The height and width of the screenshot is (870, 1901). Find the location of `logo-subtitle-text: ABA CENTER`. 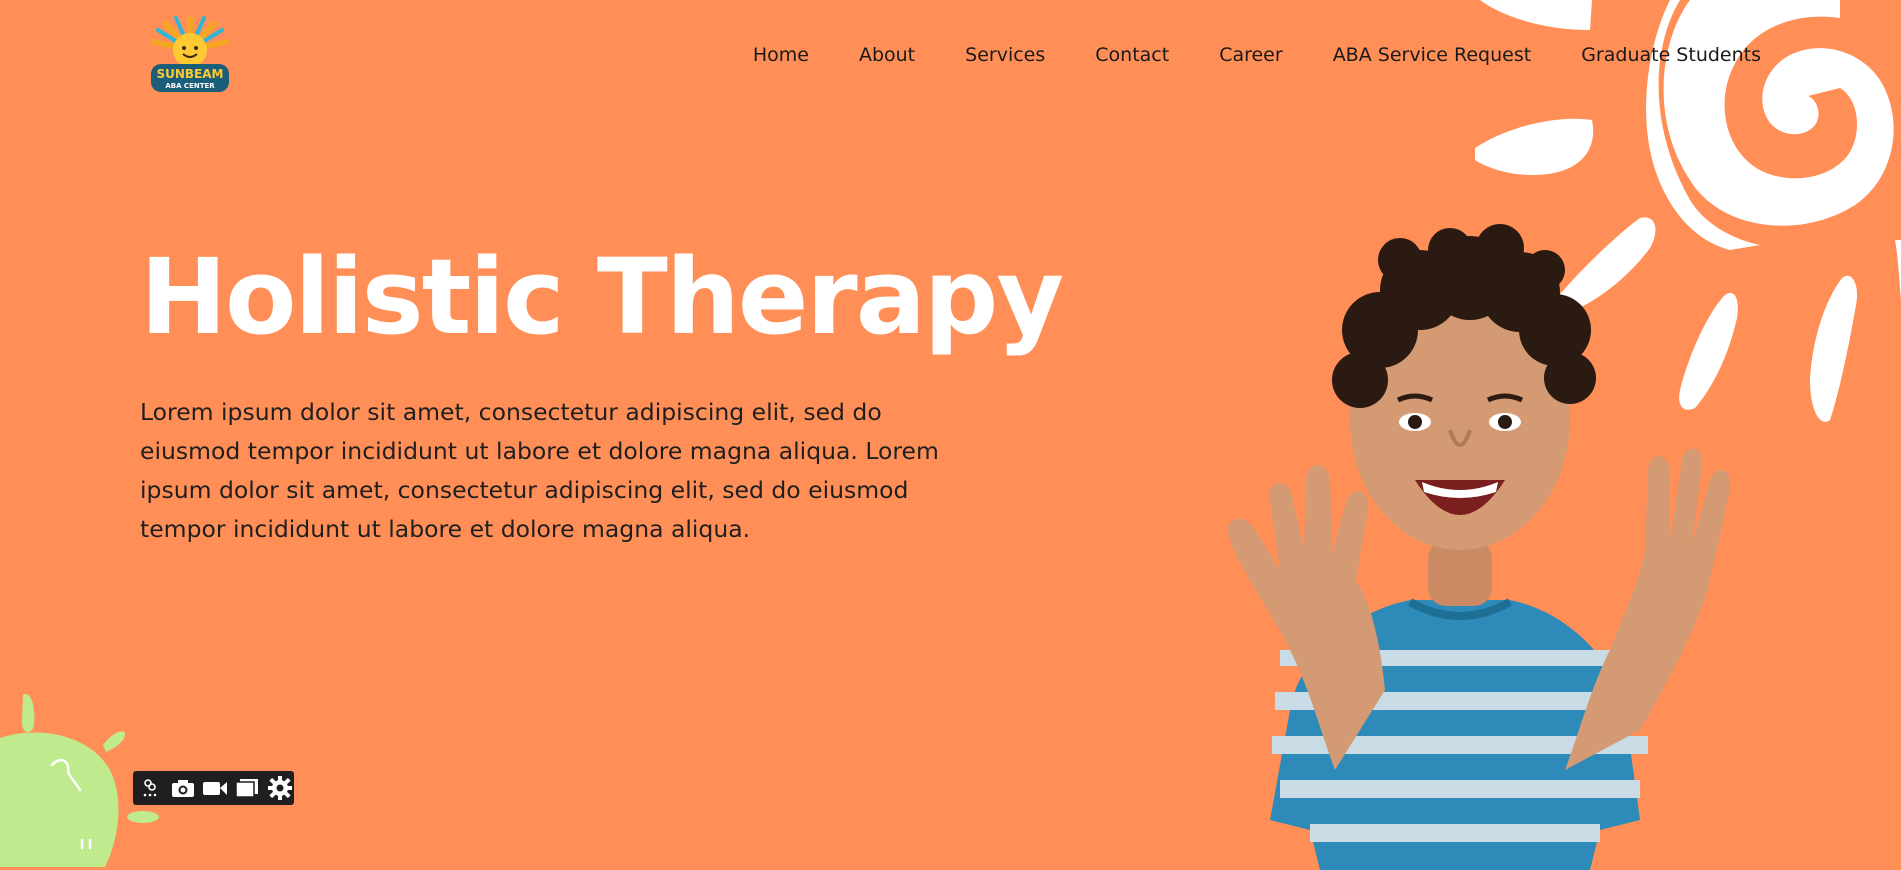

logo-subtitle-text: ABA CENTER is located at coordinates (190, 86).